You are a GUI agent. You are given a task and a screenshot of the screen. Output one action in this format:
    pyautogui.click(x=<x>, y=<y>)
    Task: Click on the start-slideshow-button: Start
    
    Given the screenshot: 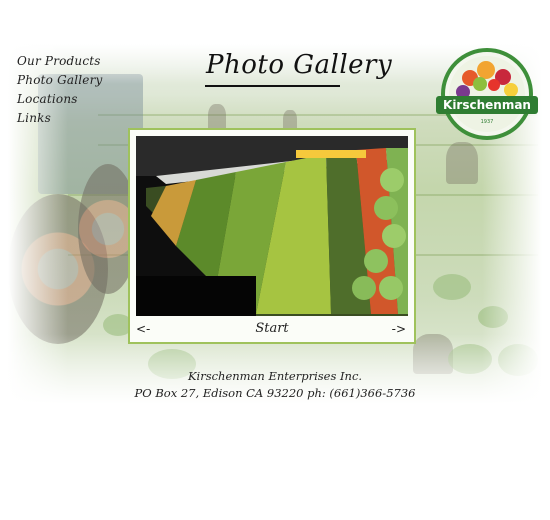 What is the action you would take?
    pyautogui.click(x=272, y=328)
    